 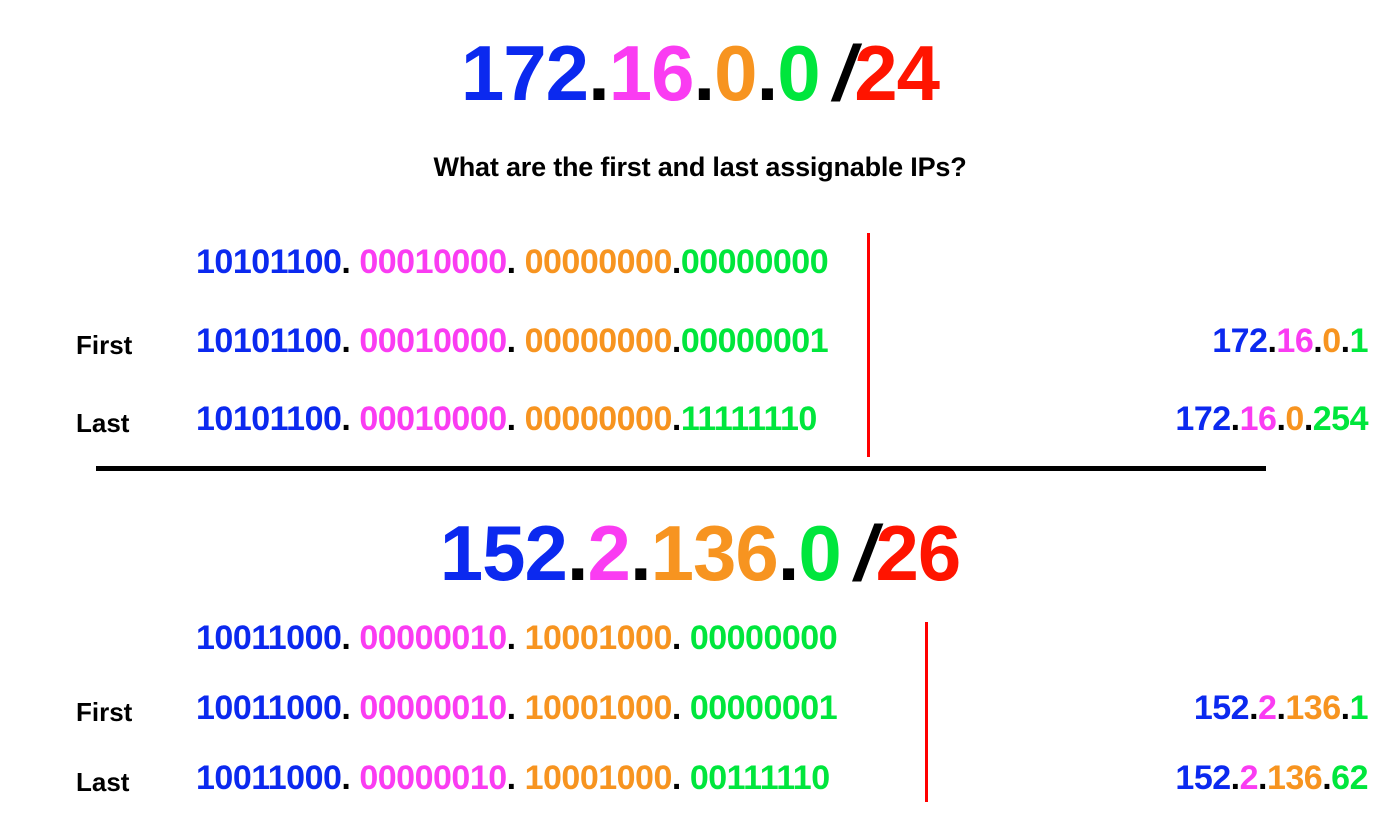 I want to click on cidr-title-block-1: 172.16.0.0/24, so click(x=700, y=73).